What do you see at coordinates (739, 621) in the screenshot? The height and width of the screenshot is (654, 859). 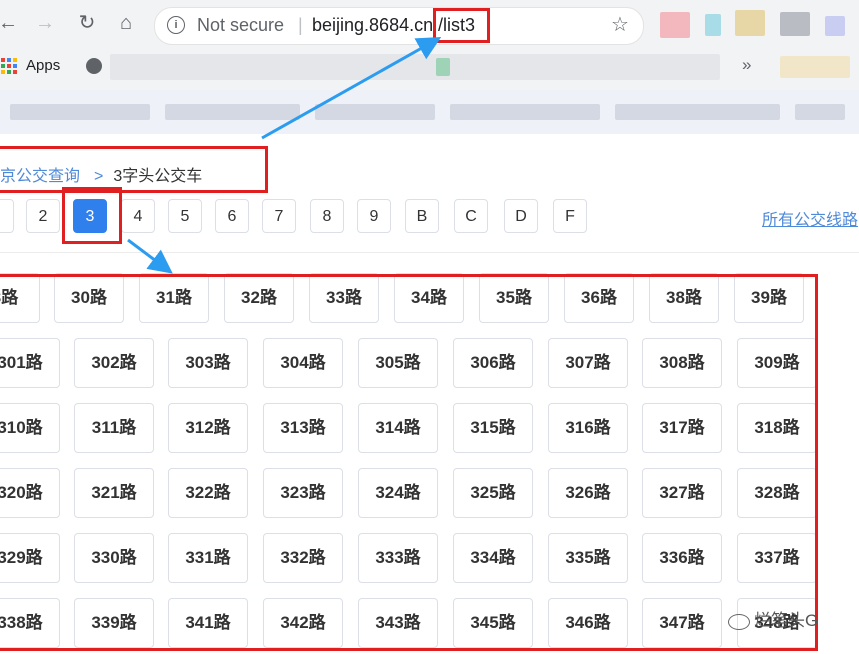 I see `wechat-icon` at bounding box center [739, 621].